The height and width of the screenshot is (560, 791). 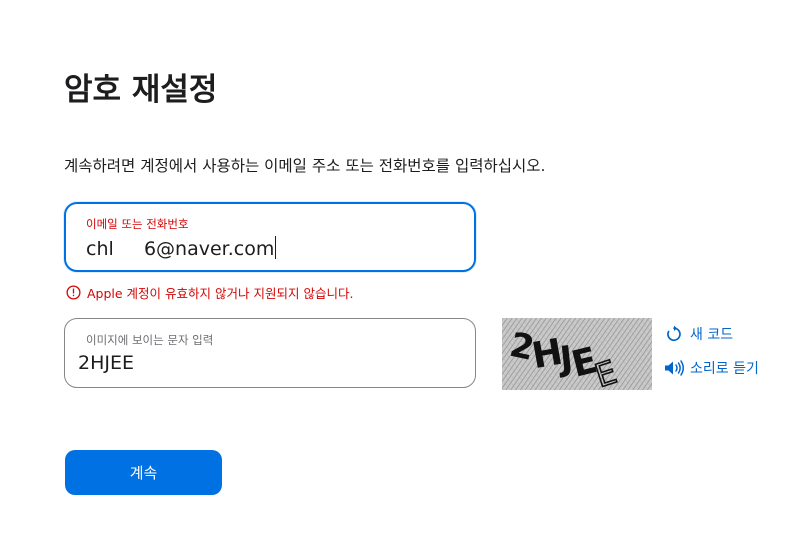 I want to click on new-code-label: 새 코드, so click(x=712, y=335).